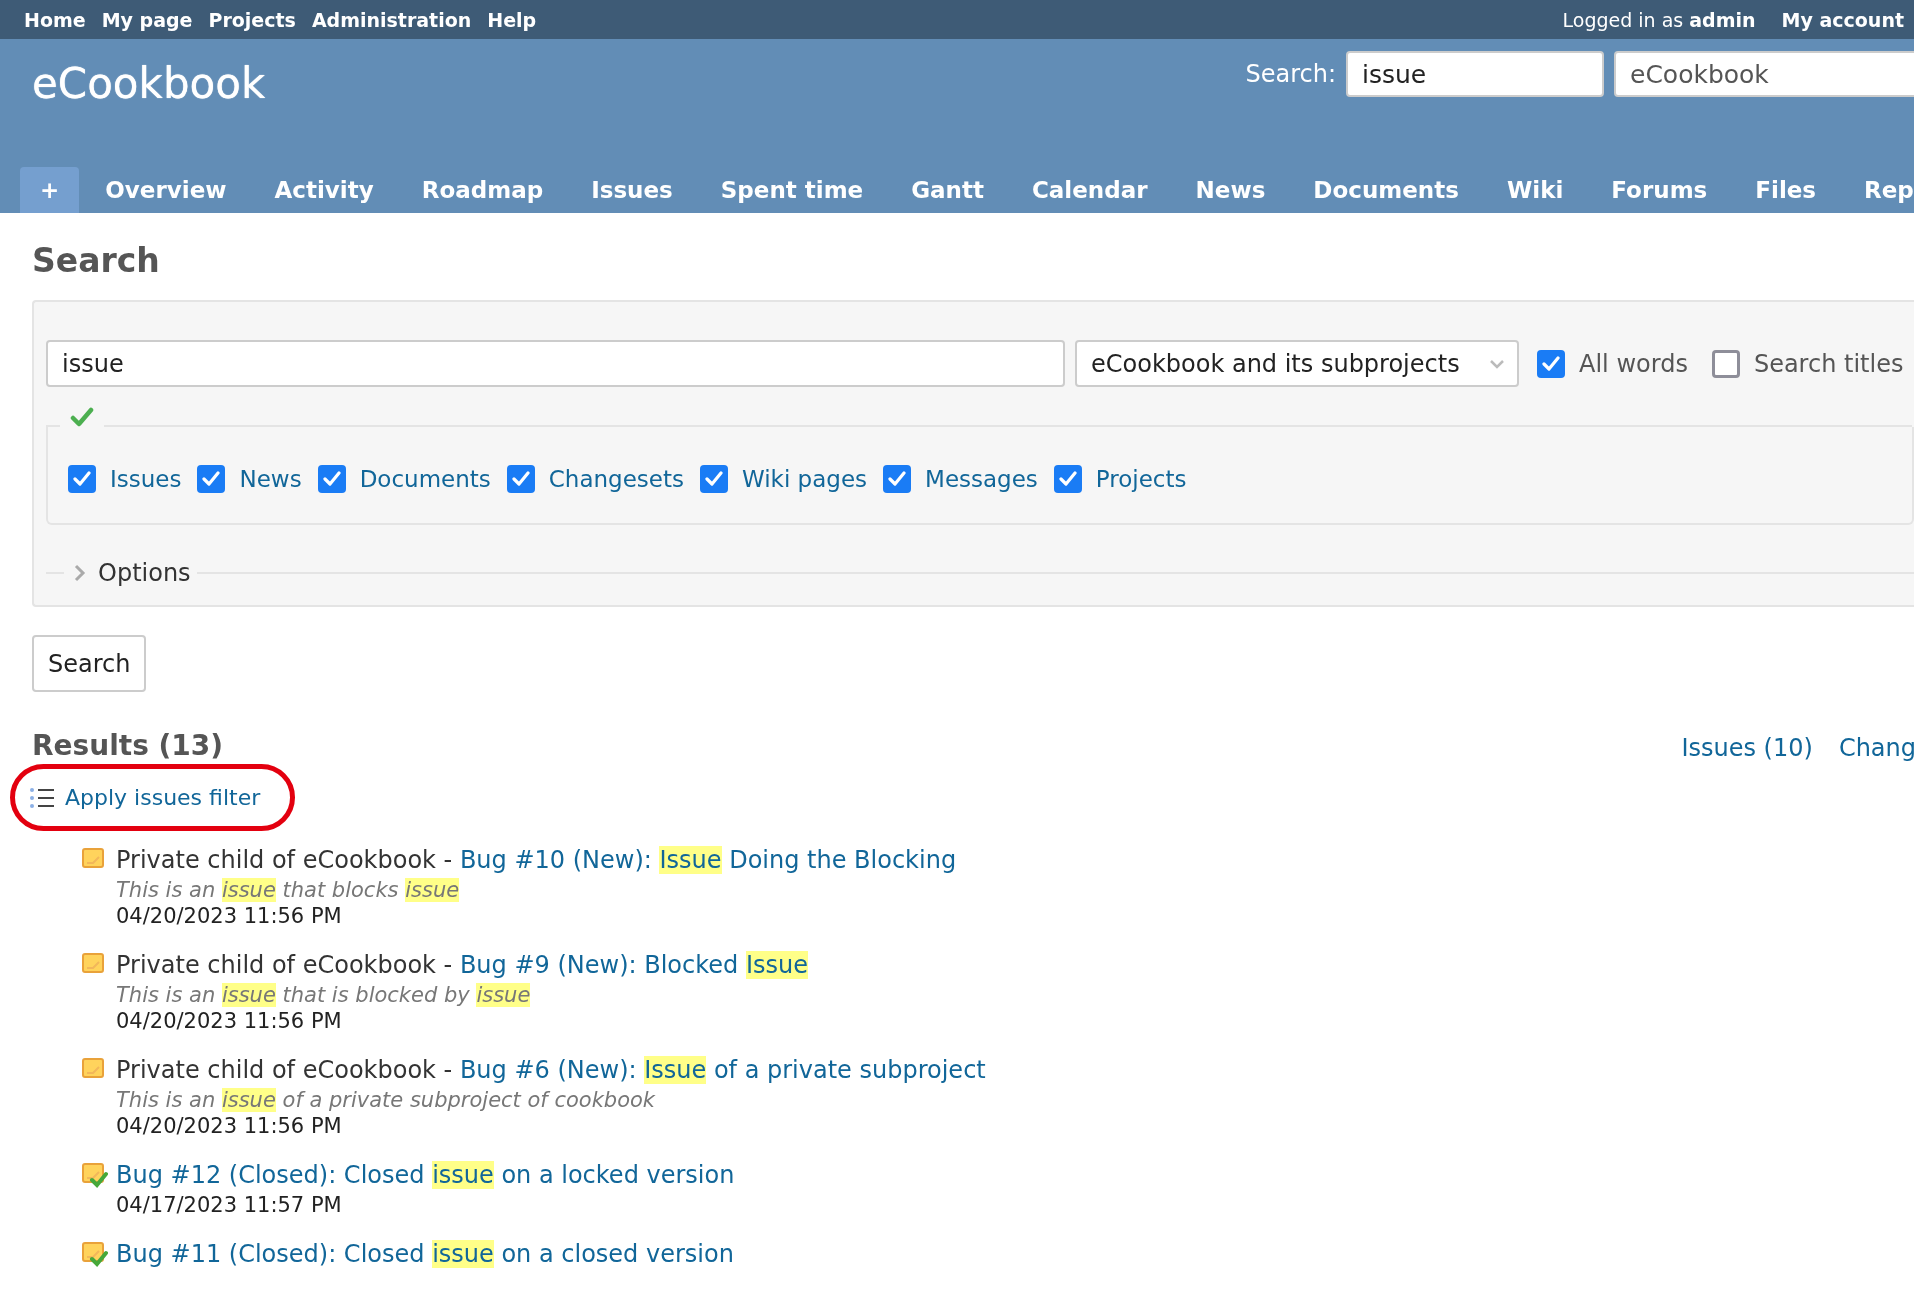 The height and width of the screenshot is (1310, 1914). Describe the element at coordinates (1725, 363) in the screenshot. I see `titles-only-checkbox` at that location.